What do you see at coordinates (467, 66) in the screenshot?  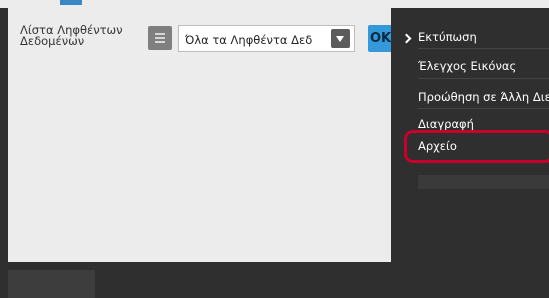 I see `menu-item-image-check: Έλεγχος Εικόνας` at bounding box center [467, 66].